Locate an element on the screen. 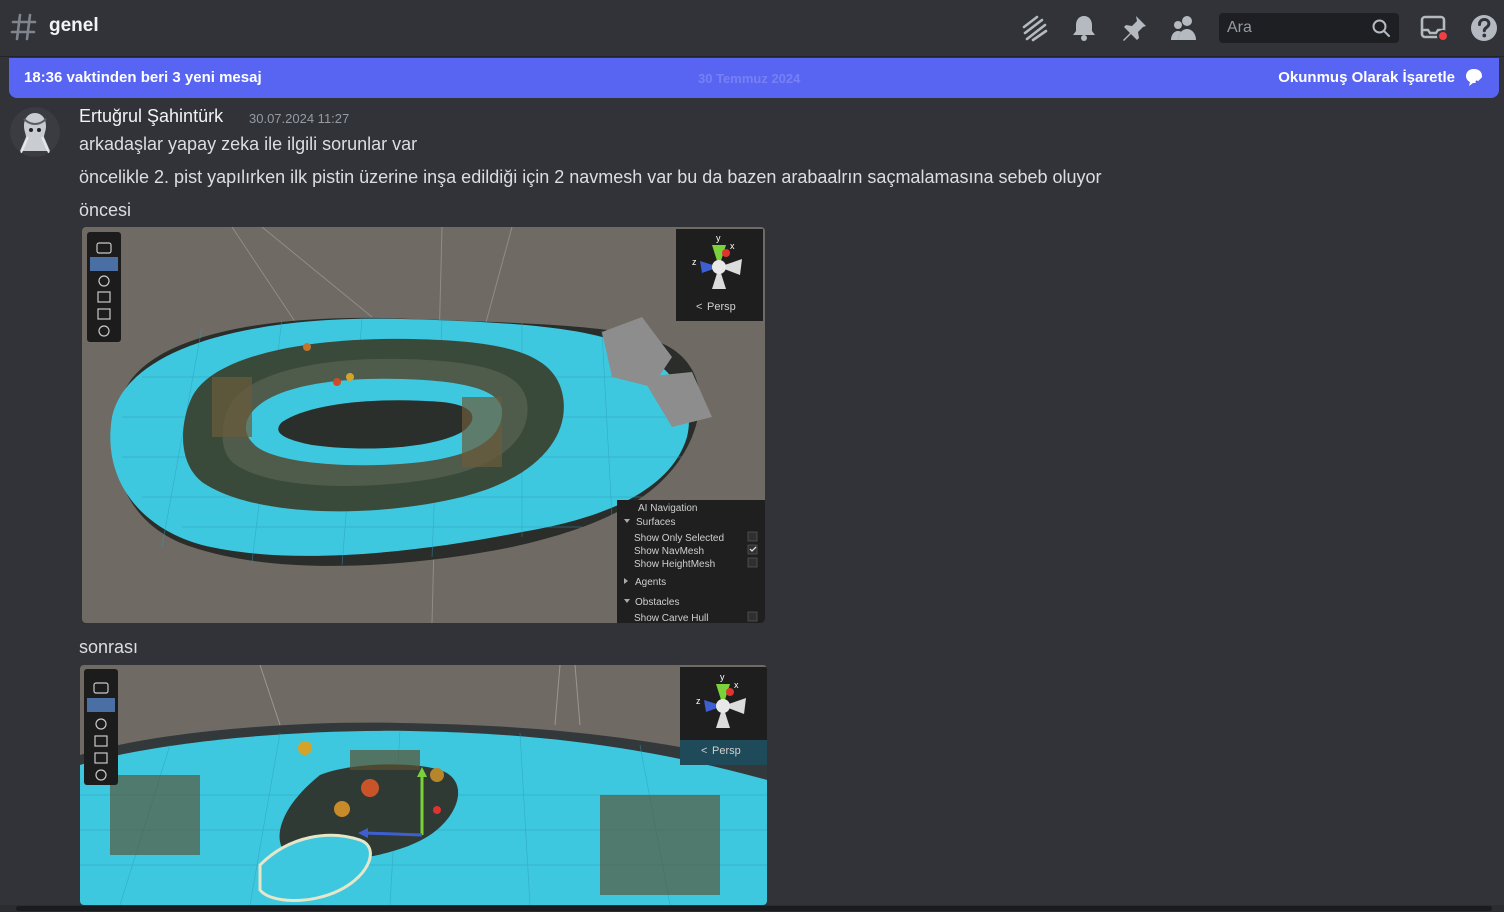 The image size is (1504, 912). search-box is located at coordinates (1309, 28).